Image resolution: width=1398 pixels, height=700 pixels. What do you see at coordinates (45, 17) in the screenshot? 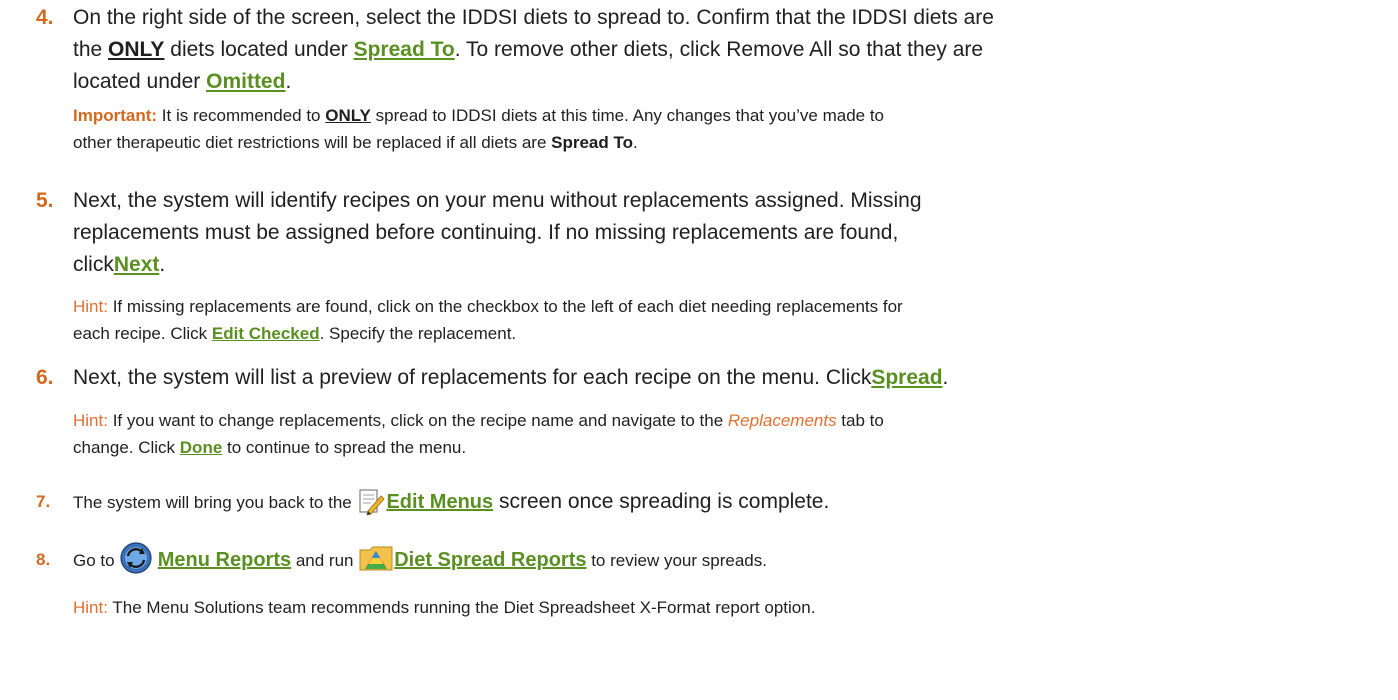
I see `step-number: 4.` at bounding box center [45, 17].